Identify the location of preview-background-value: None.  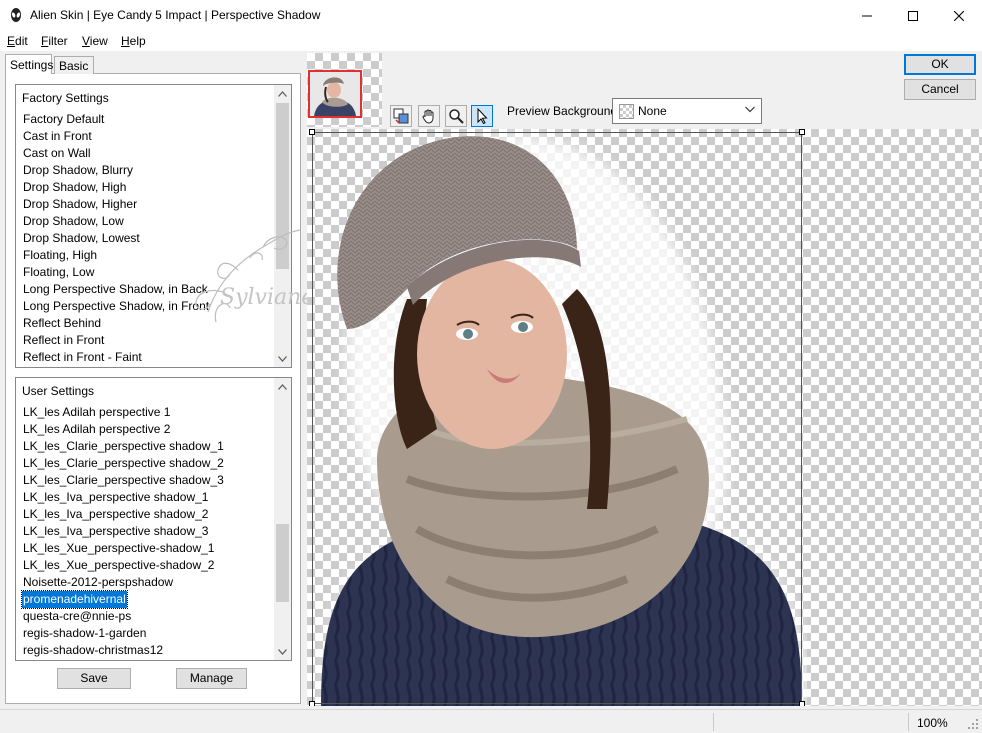
(652, 111).